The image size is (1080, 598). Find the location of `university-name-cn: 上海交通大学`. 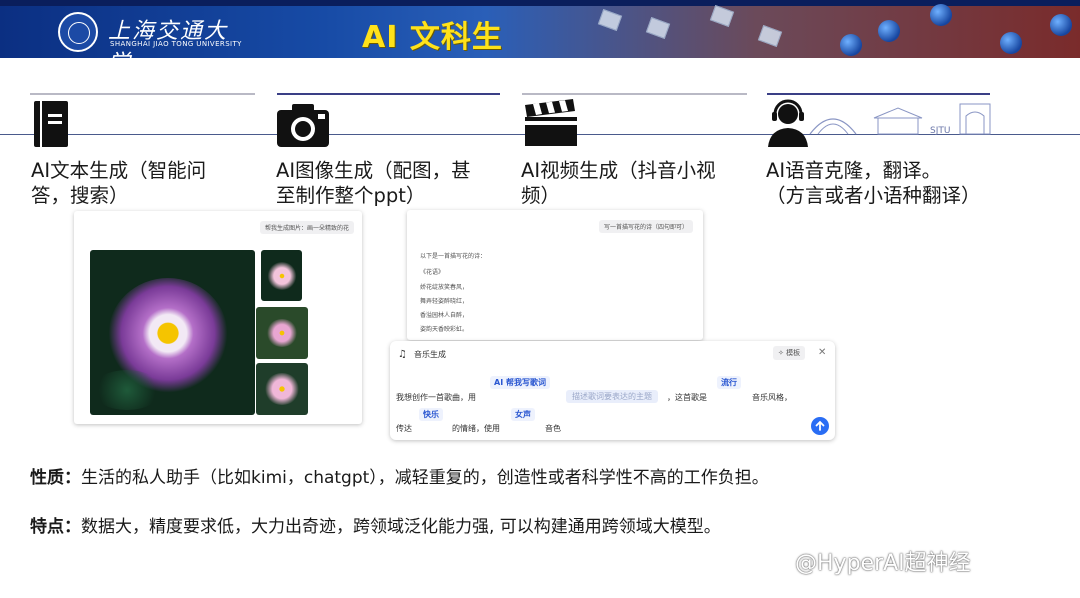

university-name-cn: 上海交通大学 is located at coordinates (168, 38).